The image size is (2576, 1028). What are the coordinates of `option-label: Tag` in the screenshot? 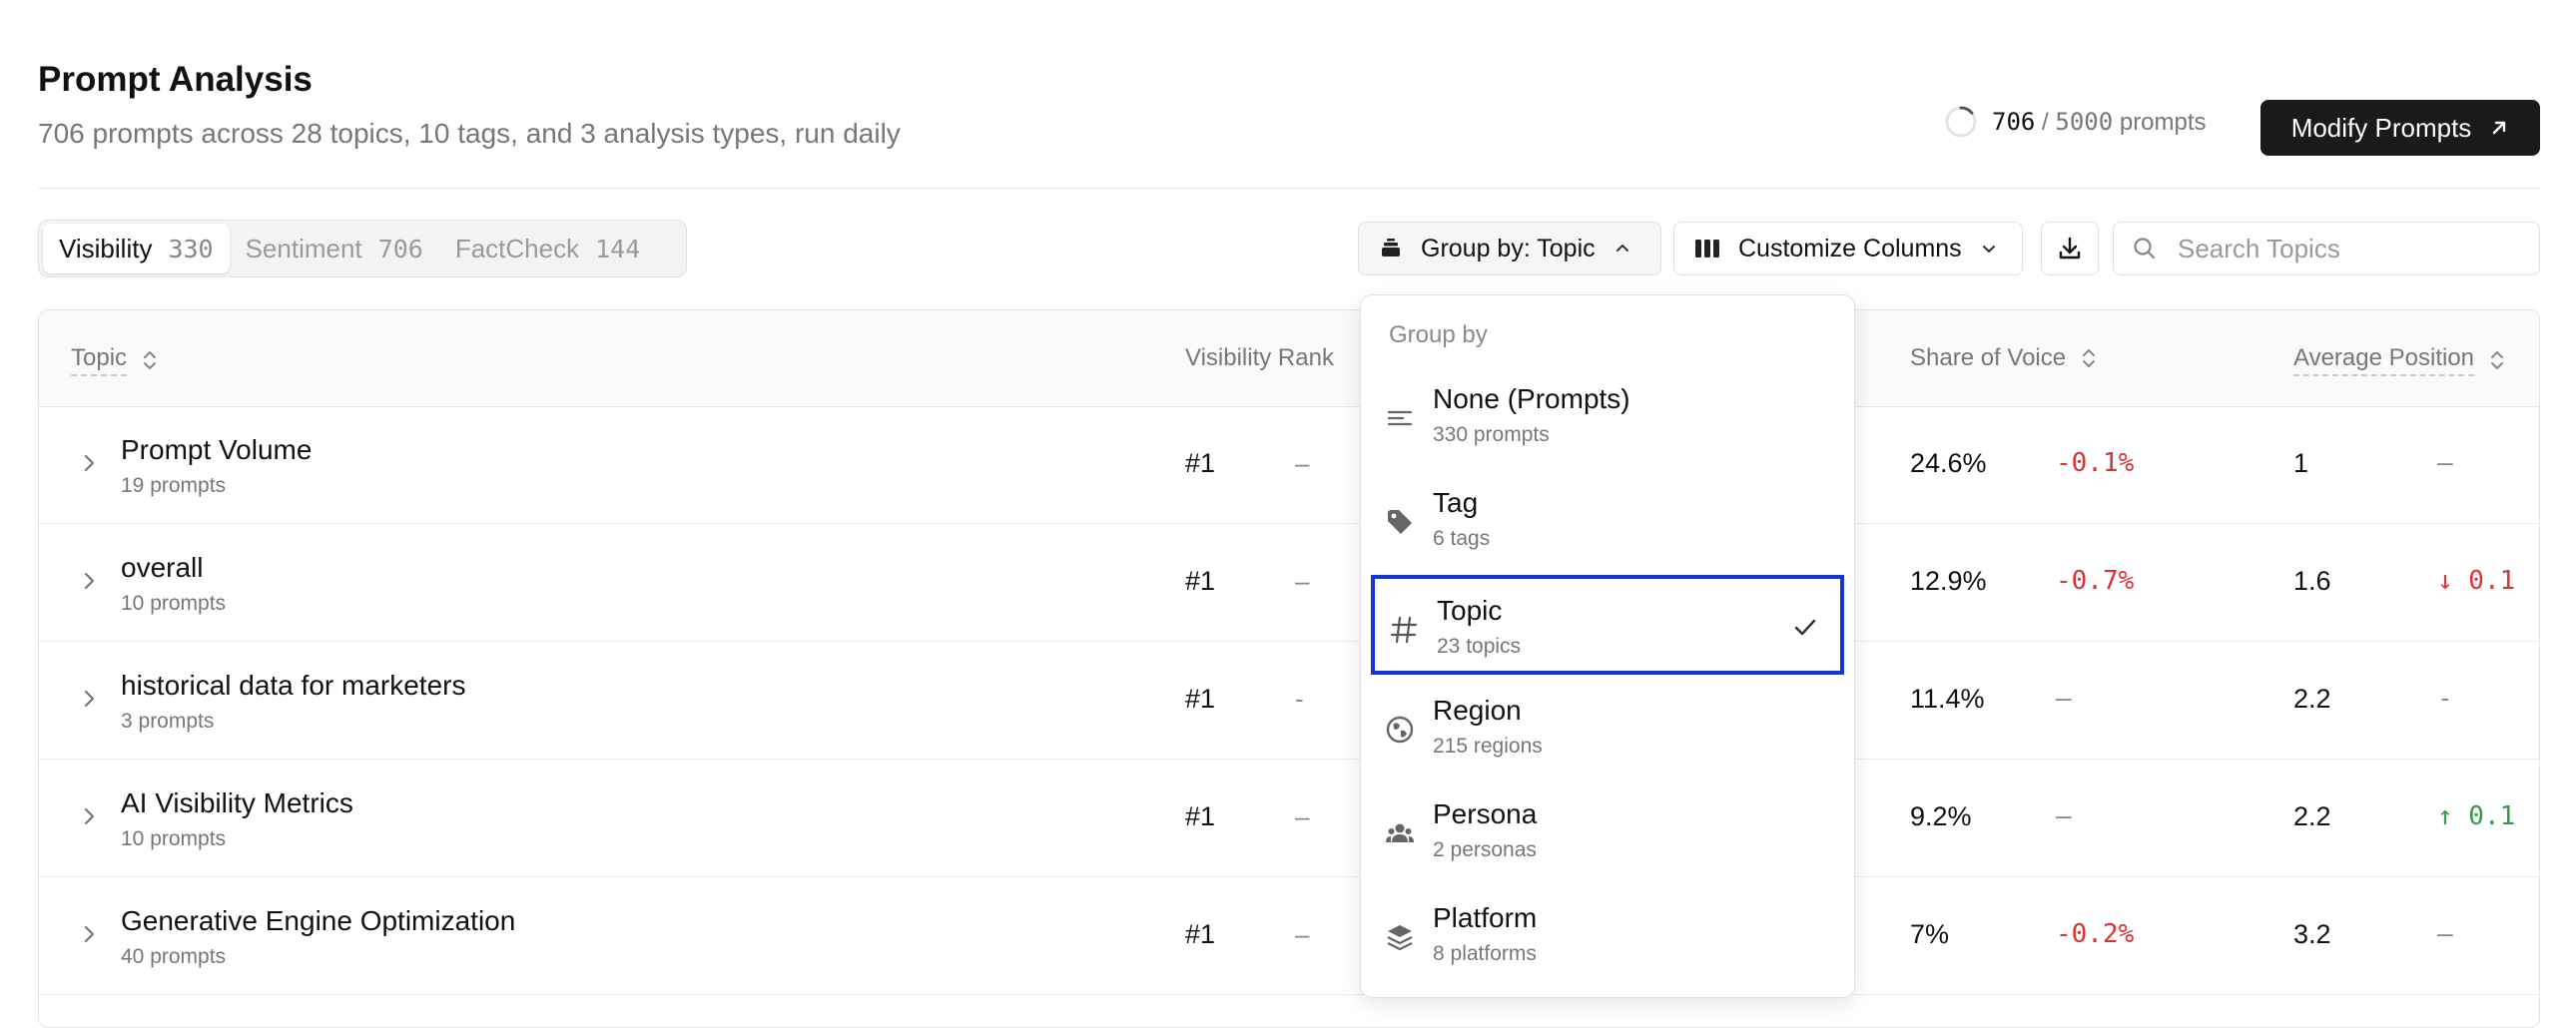 It's located at (1456, 502).